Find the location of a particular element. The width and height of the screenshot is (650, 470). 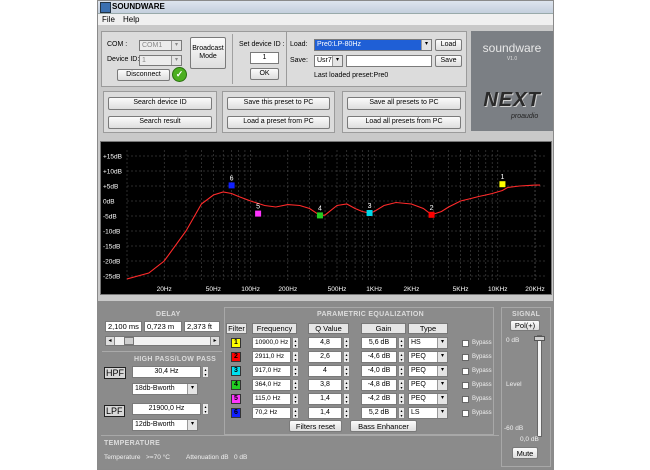

filter-6-q: 1,4 is located at coordinates (325, 413).